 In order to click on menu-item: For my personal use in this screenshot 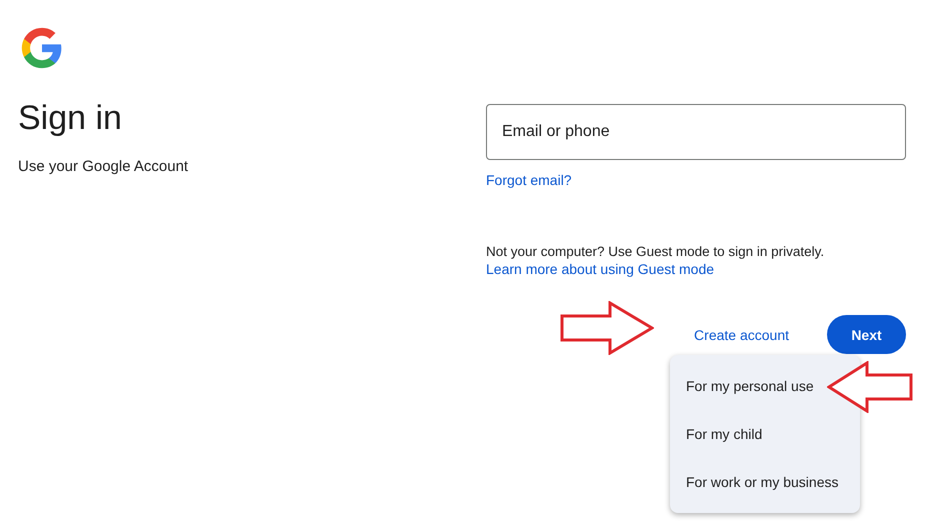, I will do `click(748, 386)`.